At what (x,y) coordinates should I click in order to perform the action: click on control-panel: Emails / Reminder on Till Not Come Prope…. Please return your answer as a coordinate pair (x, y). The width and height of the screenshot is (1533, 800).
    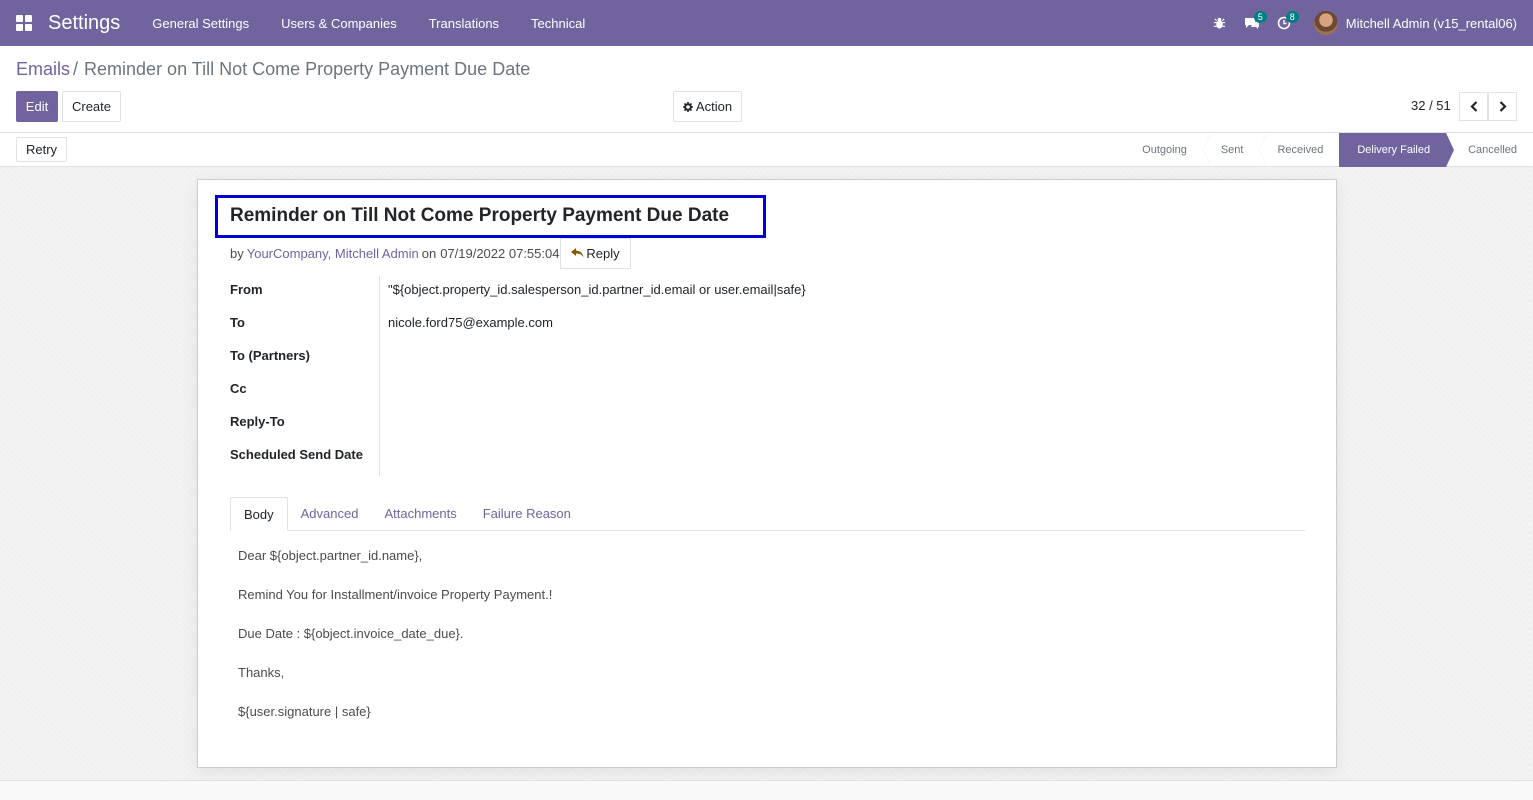
    Looking at the image, I should click on (766, 89).